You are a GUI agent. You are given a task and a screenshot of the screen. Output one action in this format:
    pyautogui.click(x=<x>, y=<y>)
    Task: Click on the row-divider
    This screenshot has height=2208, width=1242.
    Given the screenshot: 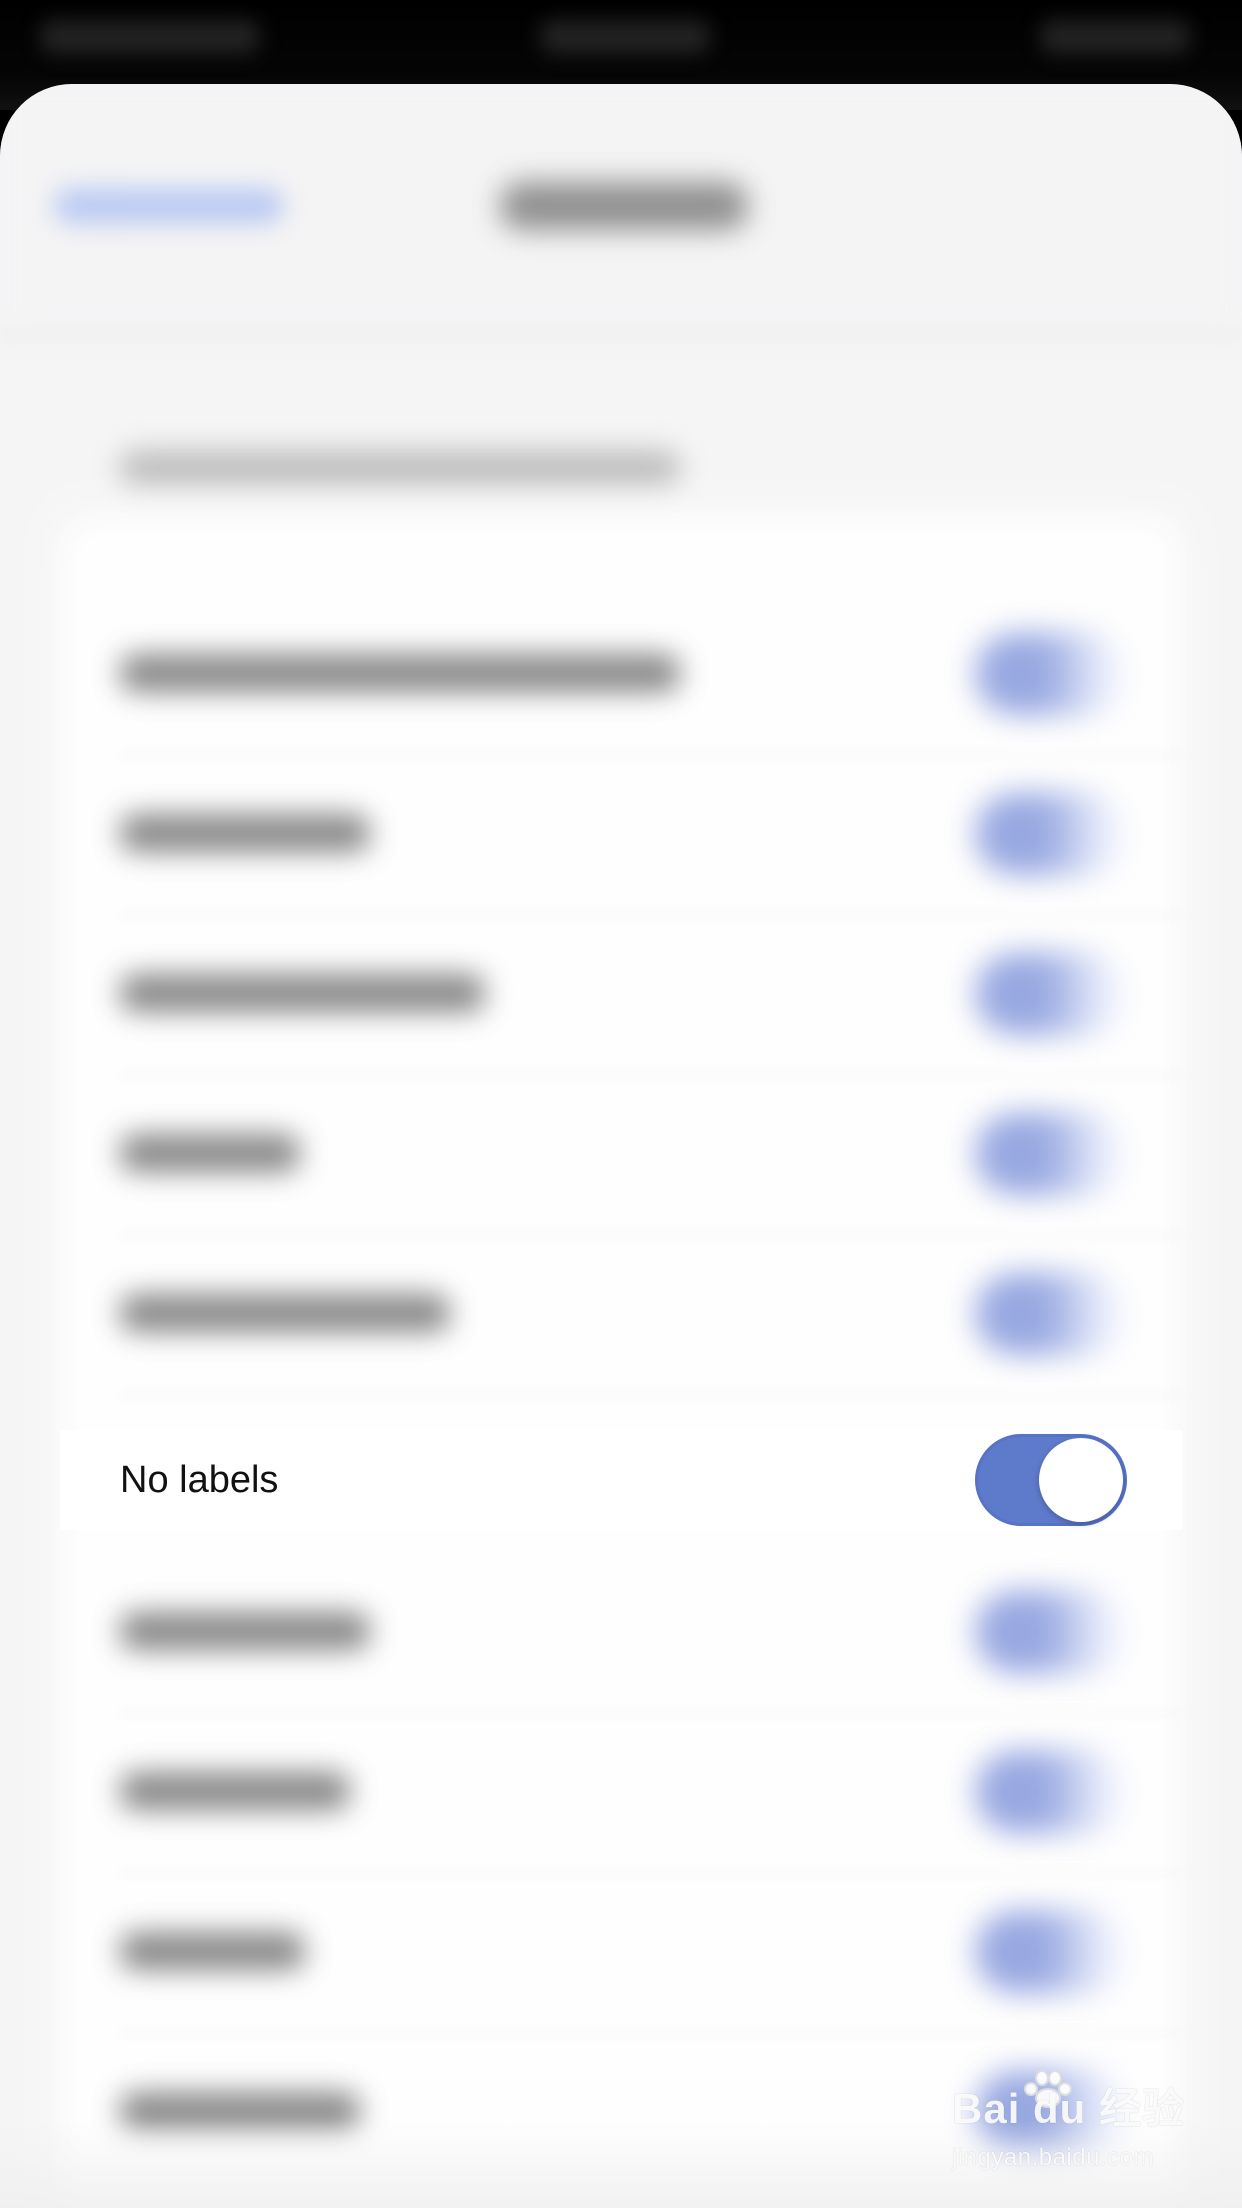 What is the action you would take?
    pyautogui.click(x=651, y=1395)
    